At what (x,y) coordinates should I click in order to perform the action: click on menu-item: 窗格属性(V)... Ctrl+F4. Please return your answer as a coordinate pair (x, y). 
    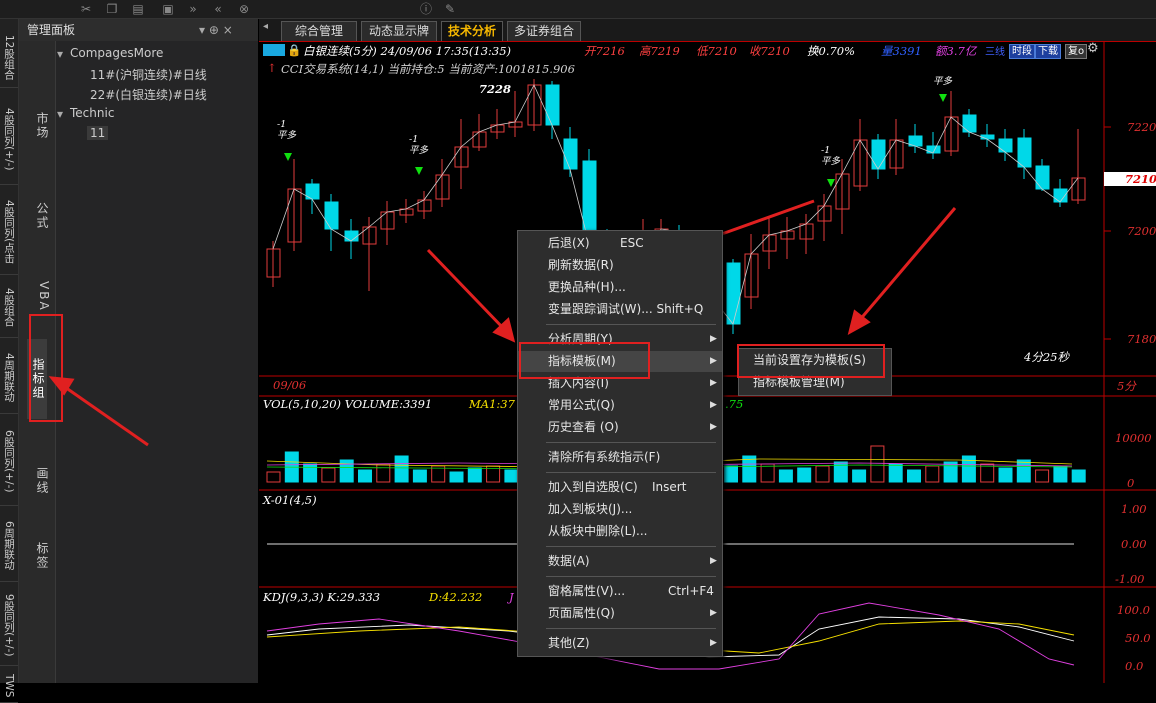
    Looking at the image, I should click on (620, 591).